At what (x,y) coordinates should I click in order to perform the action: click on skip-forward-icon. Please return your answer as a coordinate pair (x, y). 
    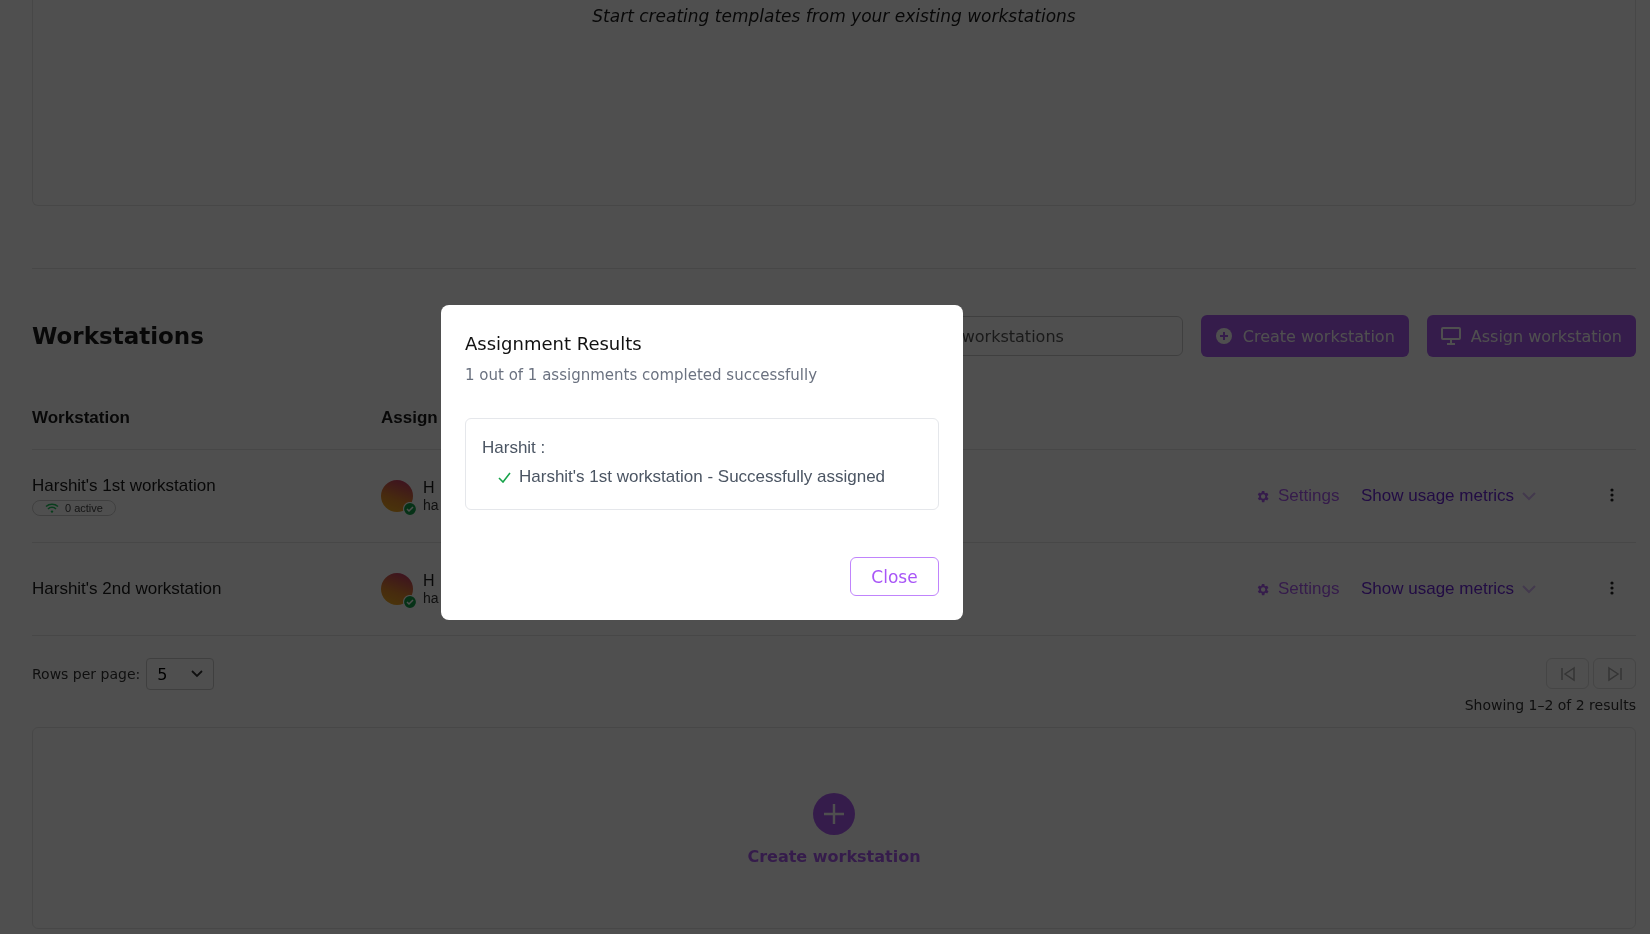
    Looking at the image, I should click on (1614, 673).